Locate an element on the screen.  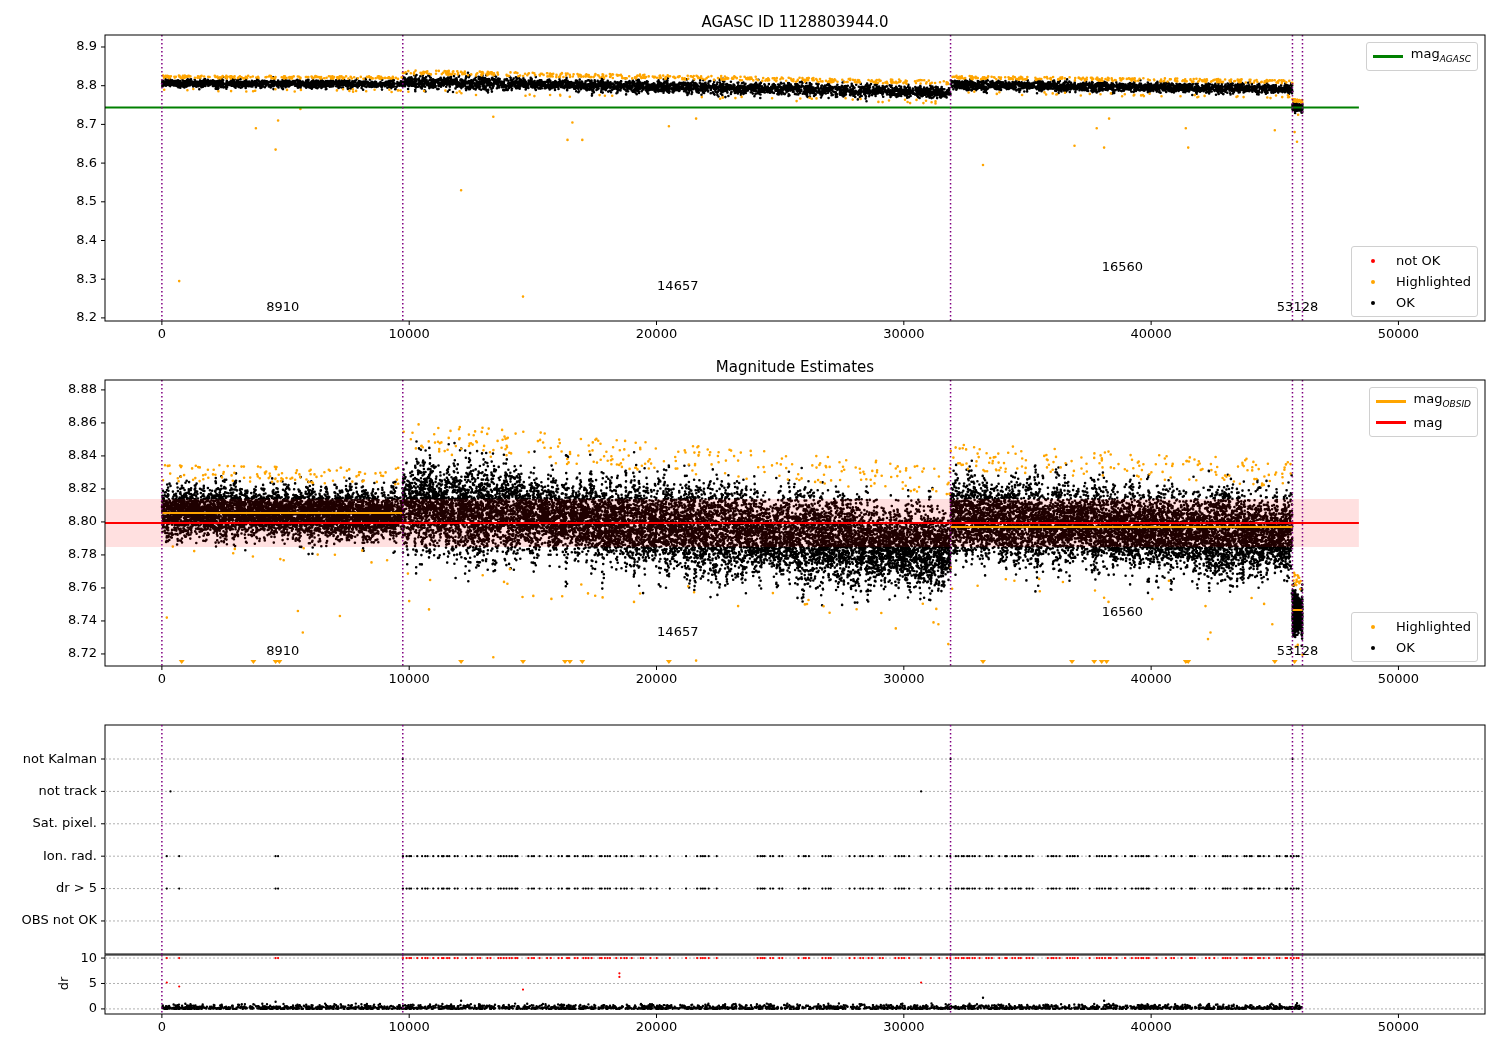
tick-label: 8.80 is located at coordinates (82, 521).